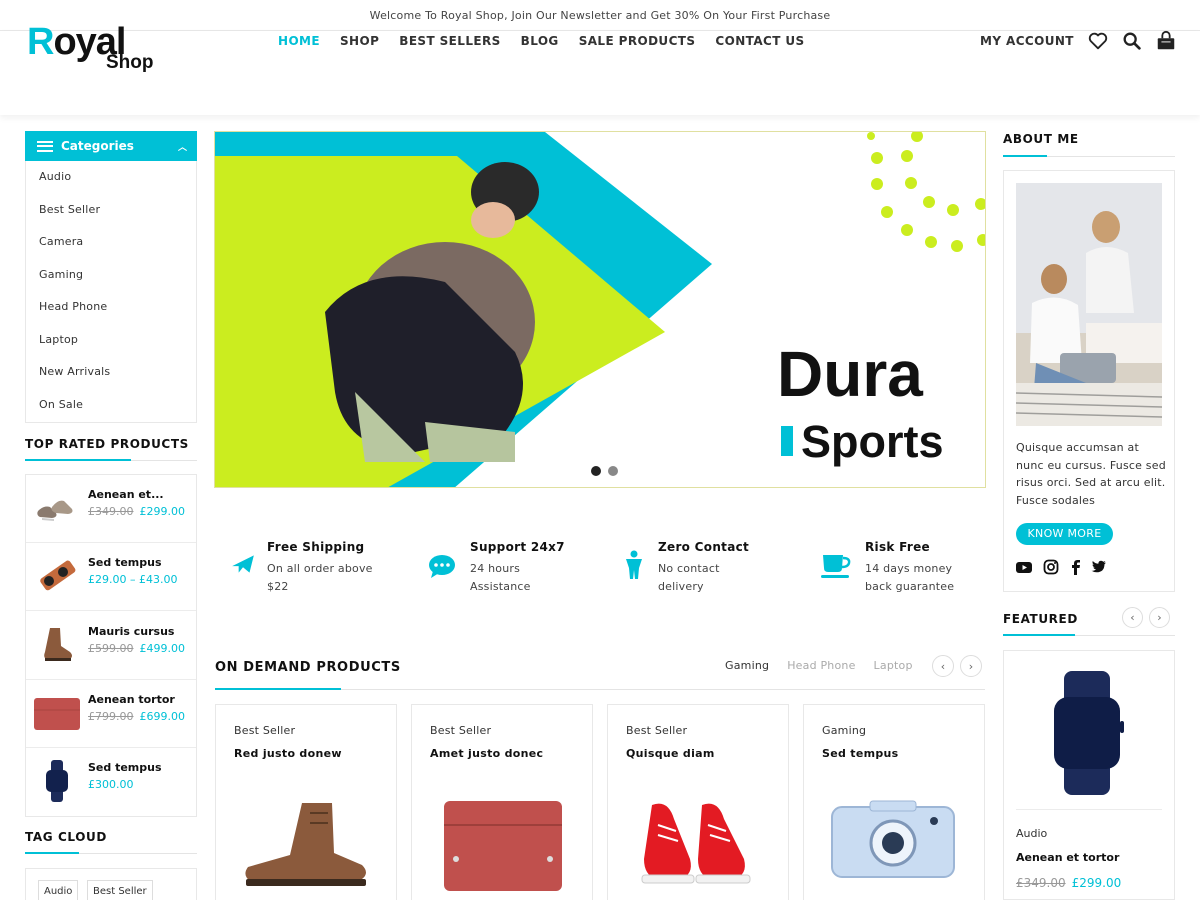  Describe the element at coordinates (893, 665) in the screenshot. I see `tab-laptop: Laptop` at that location.